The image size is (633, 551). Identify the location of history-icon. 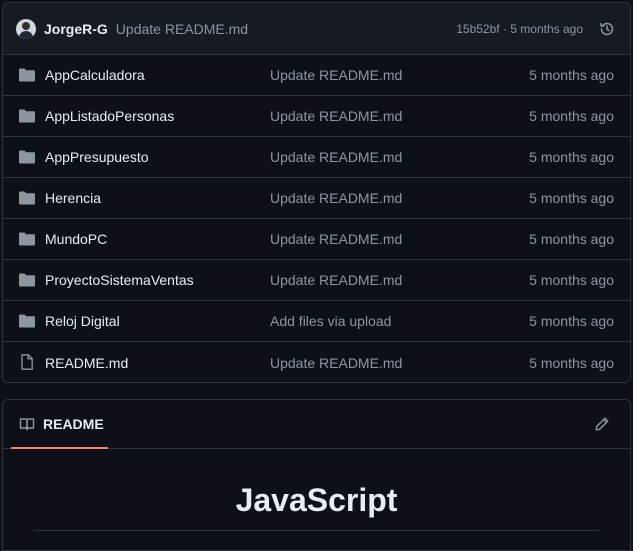
(607, 29).